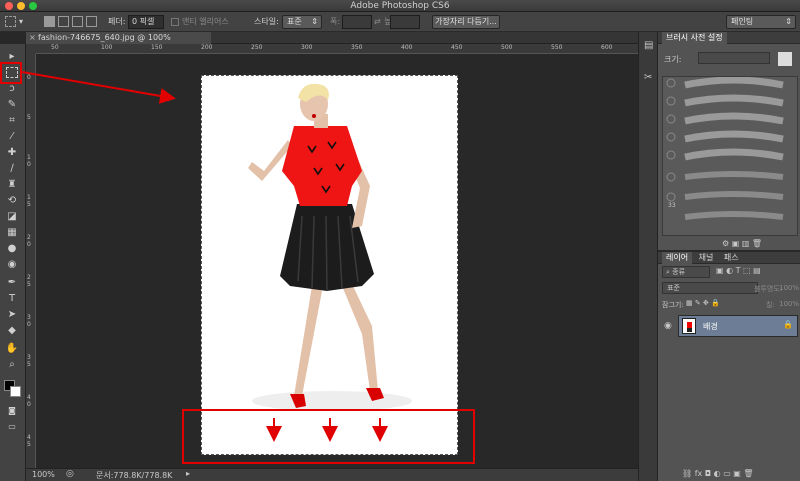 The image size is (800, 481). Describe the element at coordinates (785, 59) in the screenshot. I see `new-brush-icon` at that location.